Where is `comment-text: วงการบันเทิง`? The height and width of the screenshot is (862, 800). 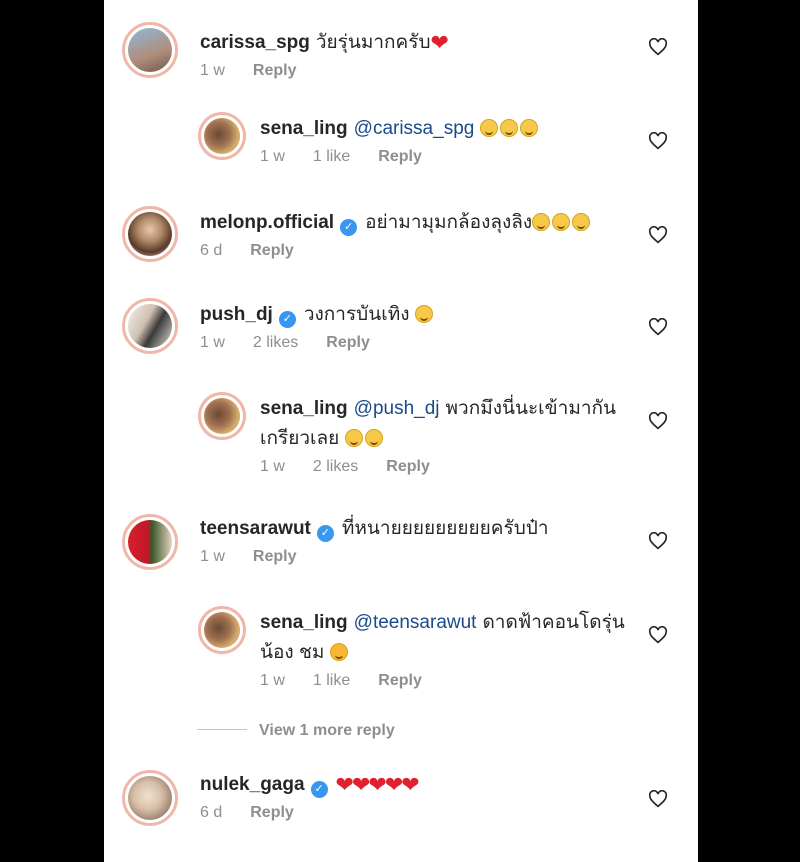
comment-text: วงการบันเทิง is located at coordinates (356, 314).